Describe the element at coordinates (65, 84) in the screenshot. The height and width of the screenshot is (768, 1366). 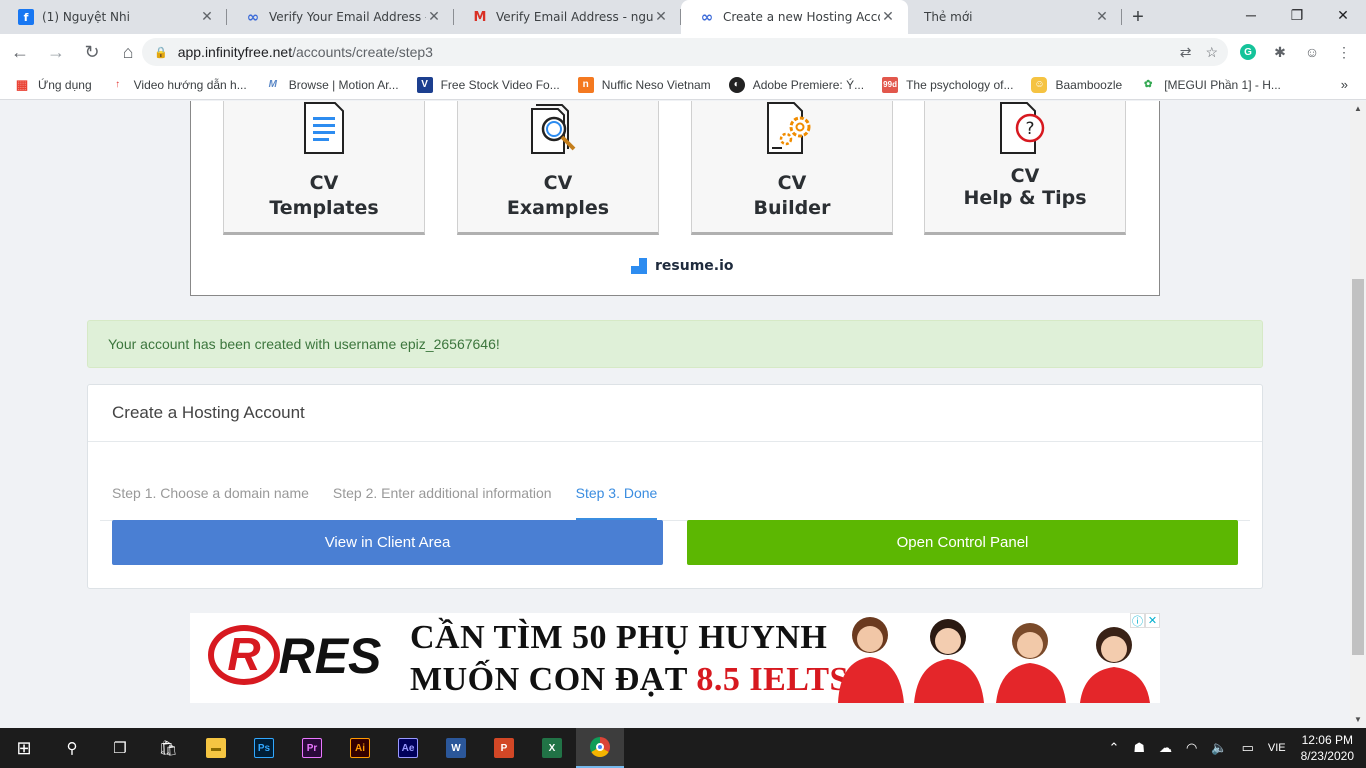
I see `bookmark-label: Ứng dụng` at that location.